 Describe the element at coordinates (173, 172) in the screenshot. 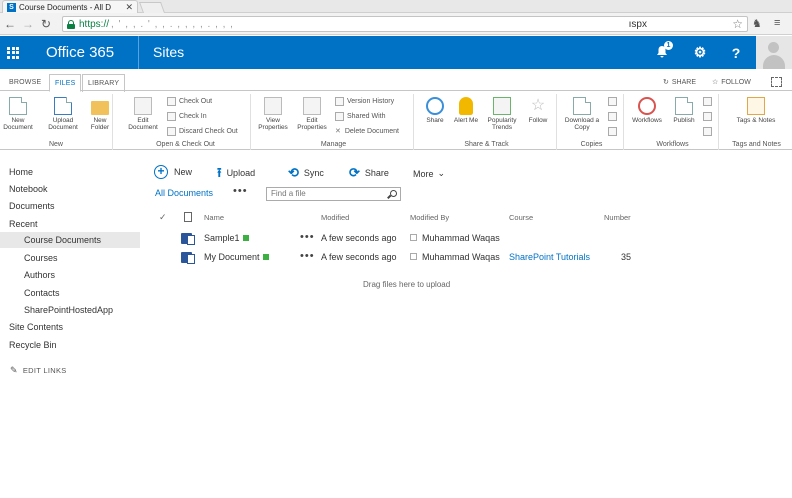

I see `new-button: + New` at that location.